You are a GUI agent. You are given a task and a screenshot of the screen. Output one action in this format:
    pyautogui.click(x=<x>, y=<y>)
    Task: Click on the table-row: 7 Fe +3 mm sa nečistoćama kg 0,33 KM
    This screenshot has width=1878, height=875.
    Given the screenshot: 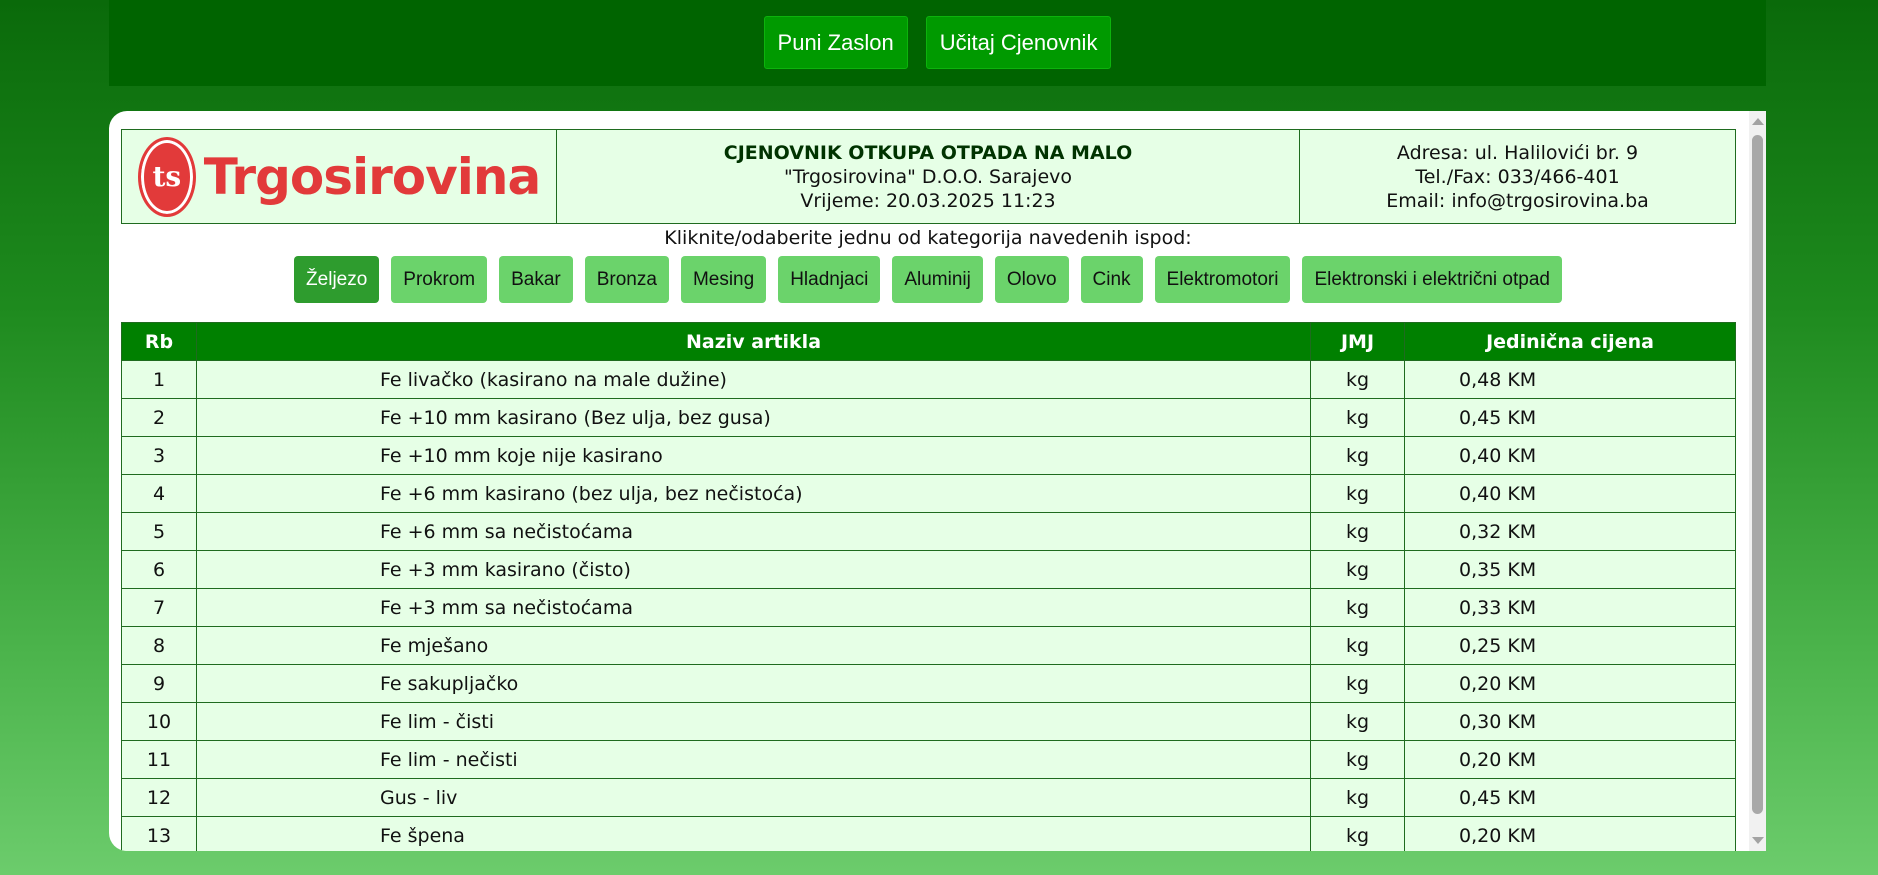 What is the action you would take?
    pyautogui.click(x=928, y=607)
    